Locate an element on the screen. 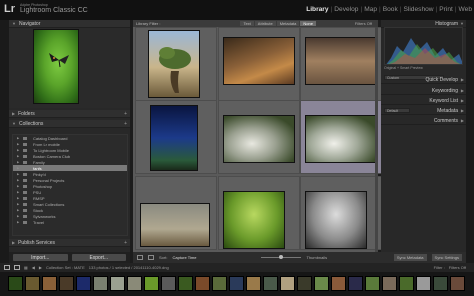 The width and height of the screenshot is (474, 296). thumbnail-butterfly-green is located at coordinates (254, 220).